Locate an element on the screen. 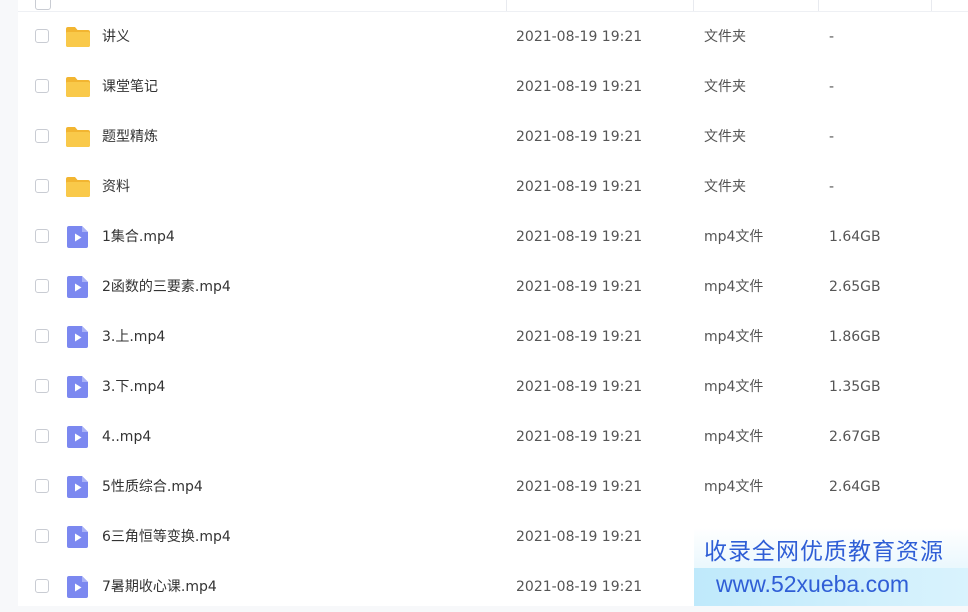 This screenshot has height=612, width=968. file-size: 2.67GB is located at coordinates (855, 437).